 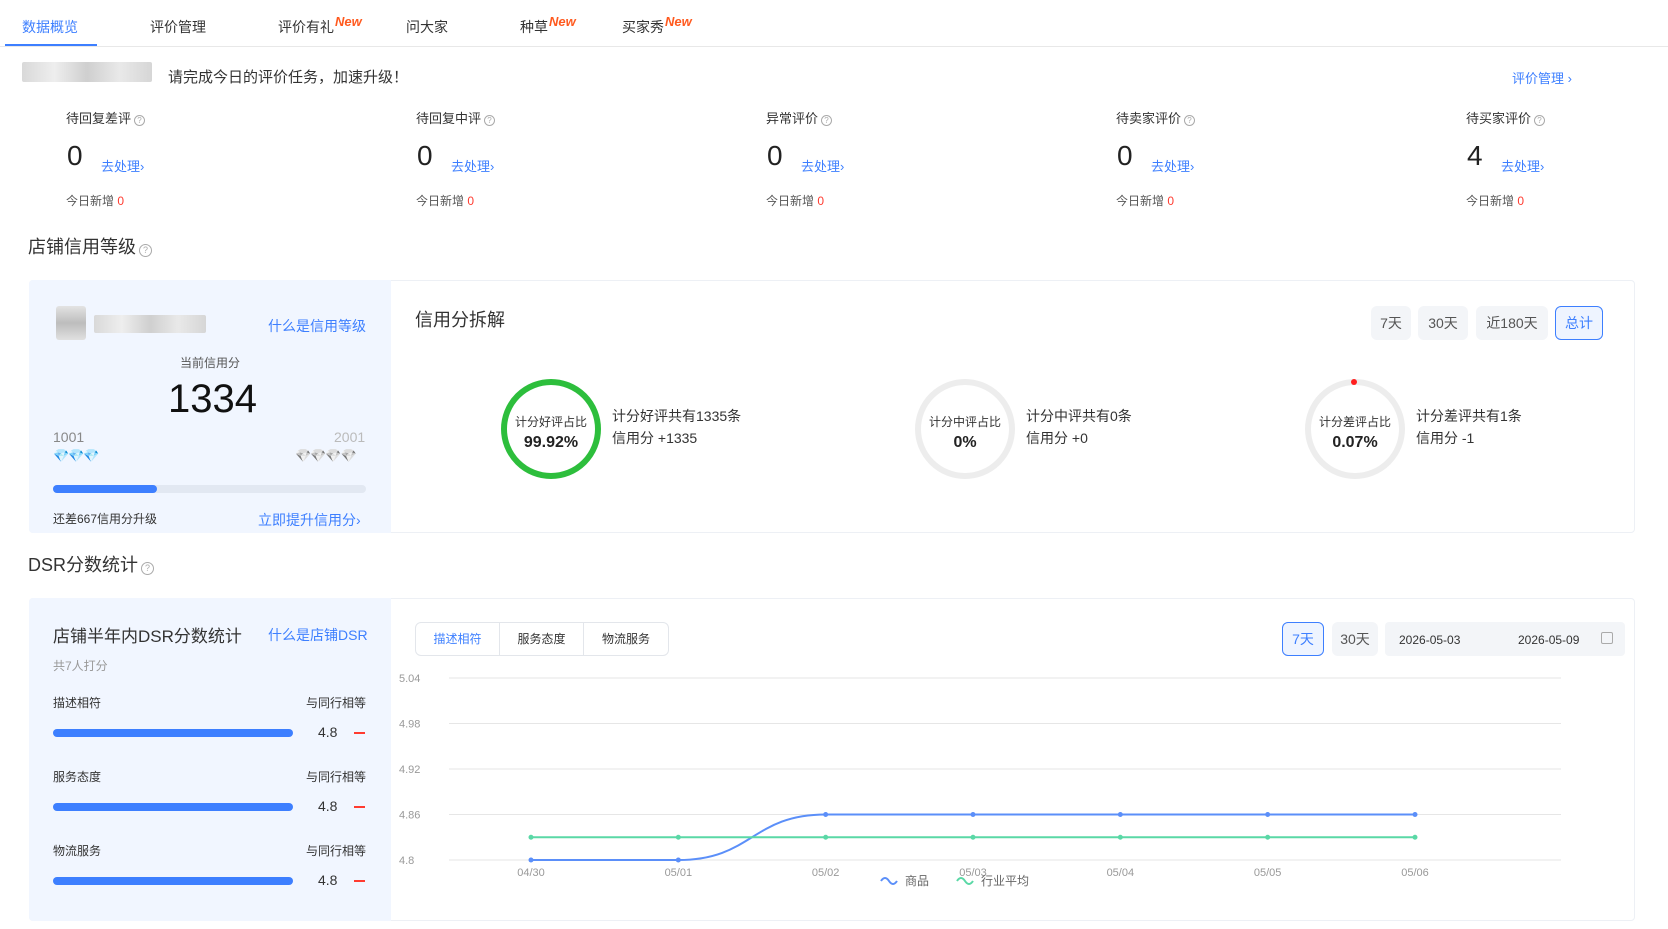 I want to click on improve-credit-link: 立即提升信用分›, so click(x=309, y=520).